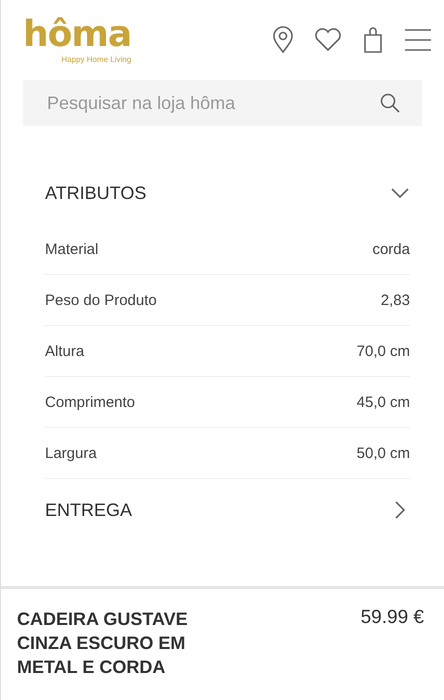 Image resolution: width=444 pixels, height=700 pixels. What do you see at coordinates (222, 103) in the screenshot?
I see `search-field: Pesquisar na loja hôma` at bounding box center [222, 103].